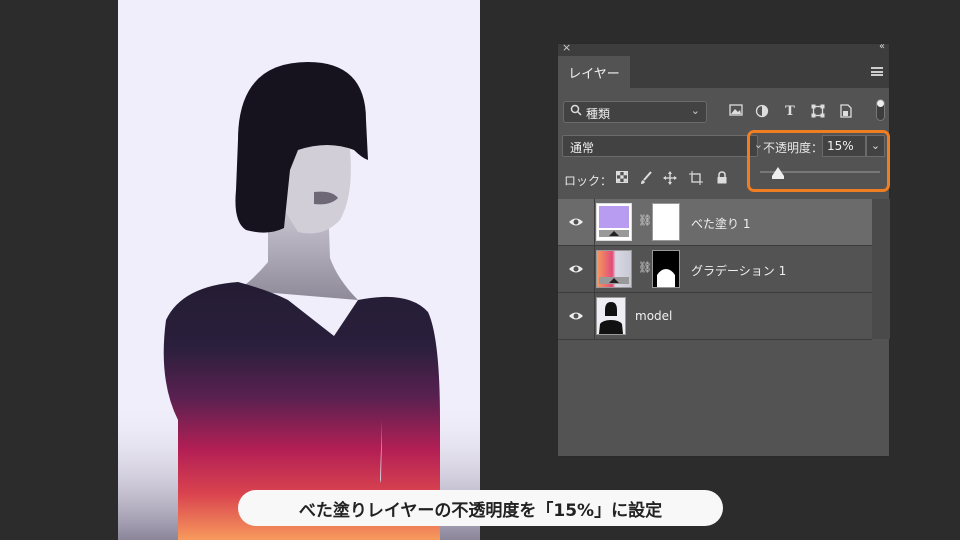 Image resolution: width=960 pixels, height=540 pixels. What do you see at coordinates (818, 161) in the screenshot?
I see `opacity-highlight-frame` at bounding box center [818, 161].